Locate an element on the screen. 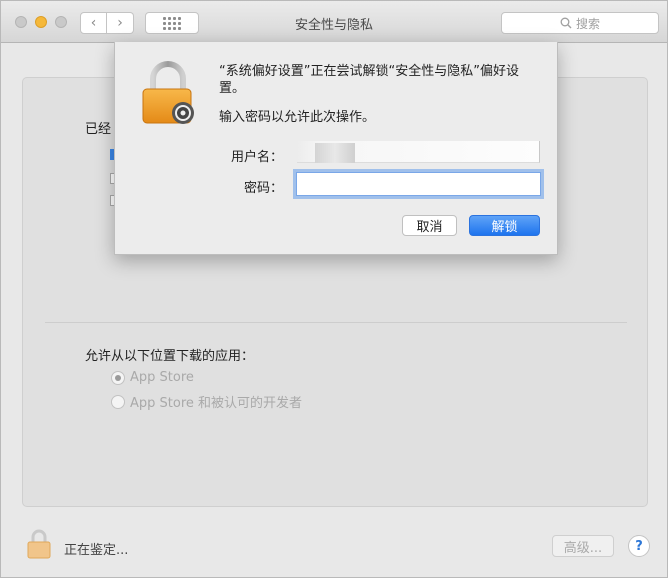 This screenshot has height=578, width=668. radio-app-store-label: App Store is located at coordinates (162, 377).